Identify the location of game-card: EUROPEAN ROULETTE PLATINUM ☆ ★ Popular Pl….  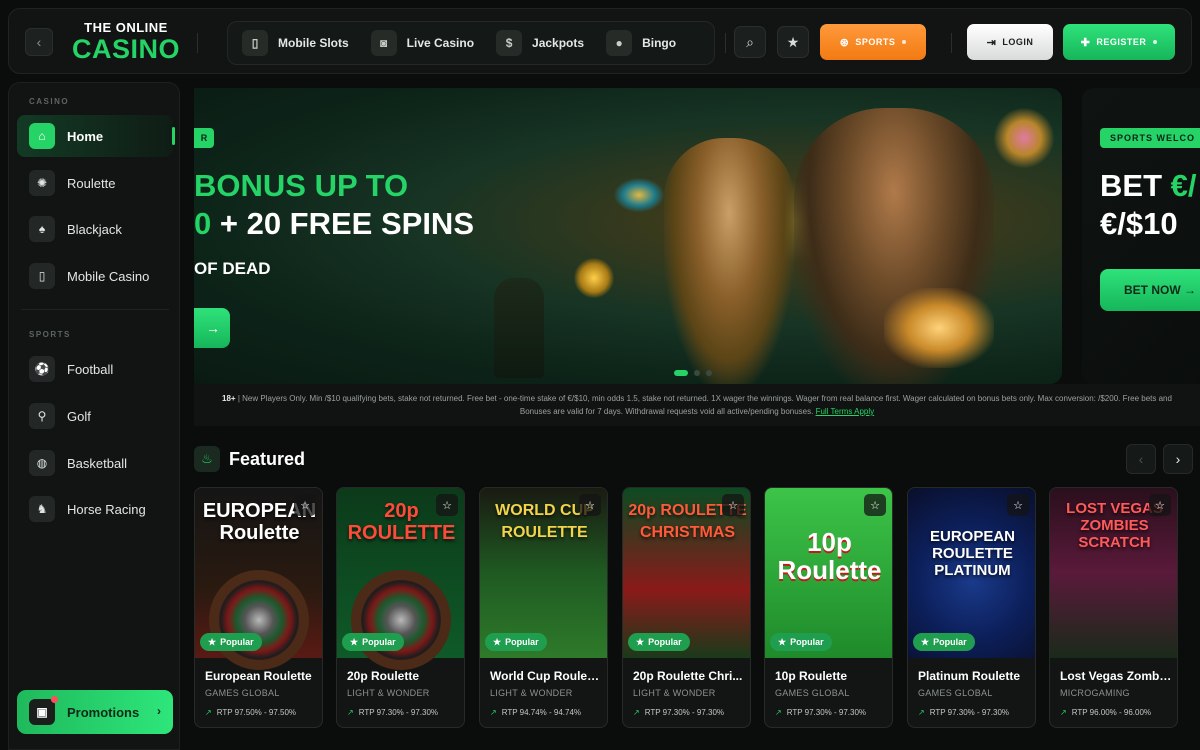
(971, 607).